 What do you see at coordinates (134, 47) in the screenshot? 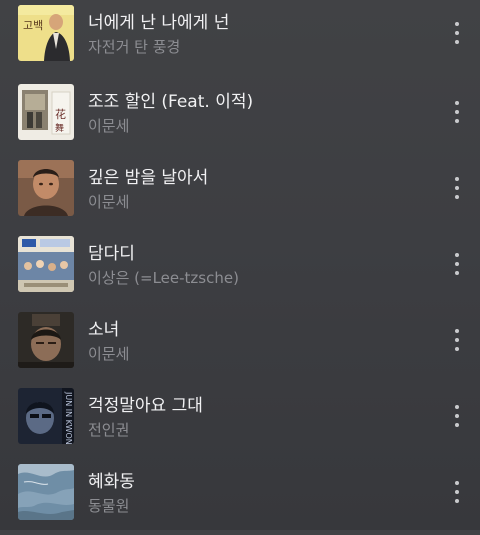
I see `song-artist: 자전거 탄 풍경` at bounding box center [134, 47].